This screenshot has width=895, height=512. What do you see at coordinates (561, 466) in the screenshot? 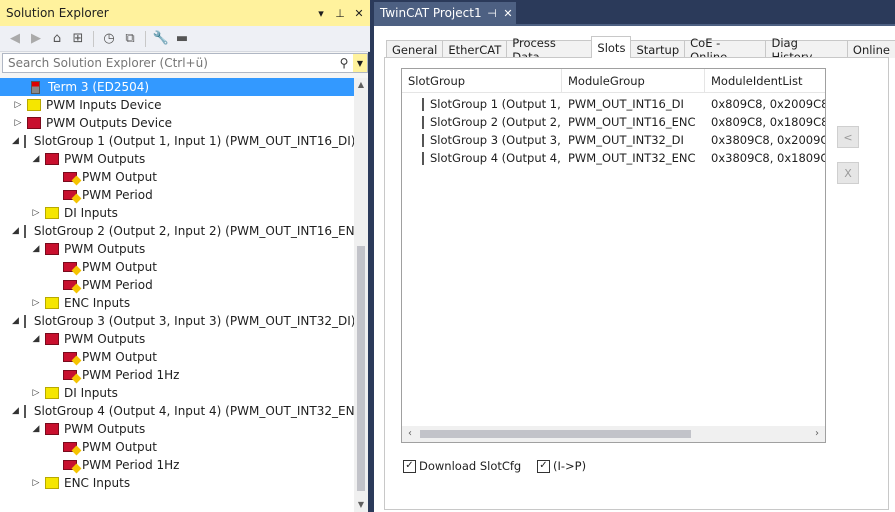
I see `i-to-p-checkbox: ✓ (I->P)` at bounding box center [561, 466].